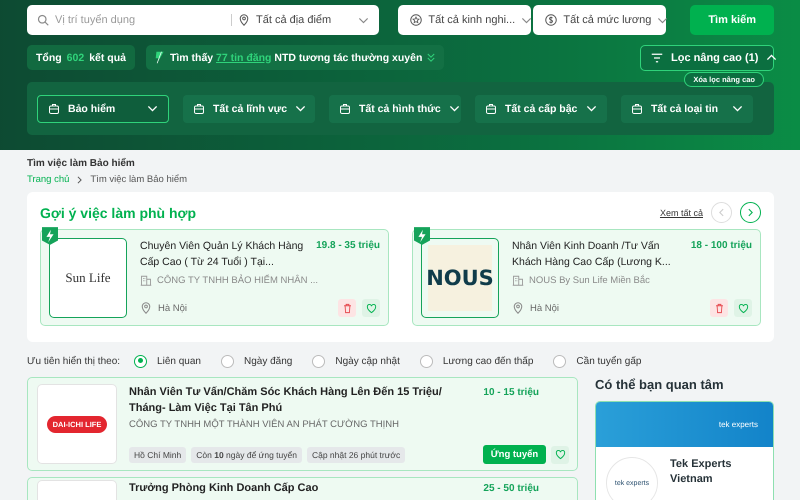 The height and width of the screenshot is (500, 800). I want to click on company-logo: NOUS, so click(460, 278).